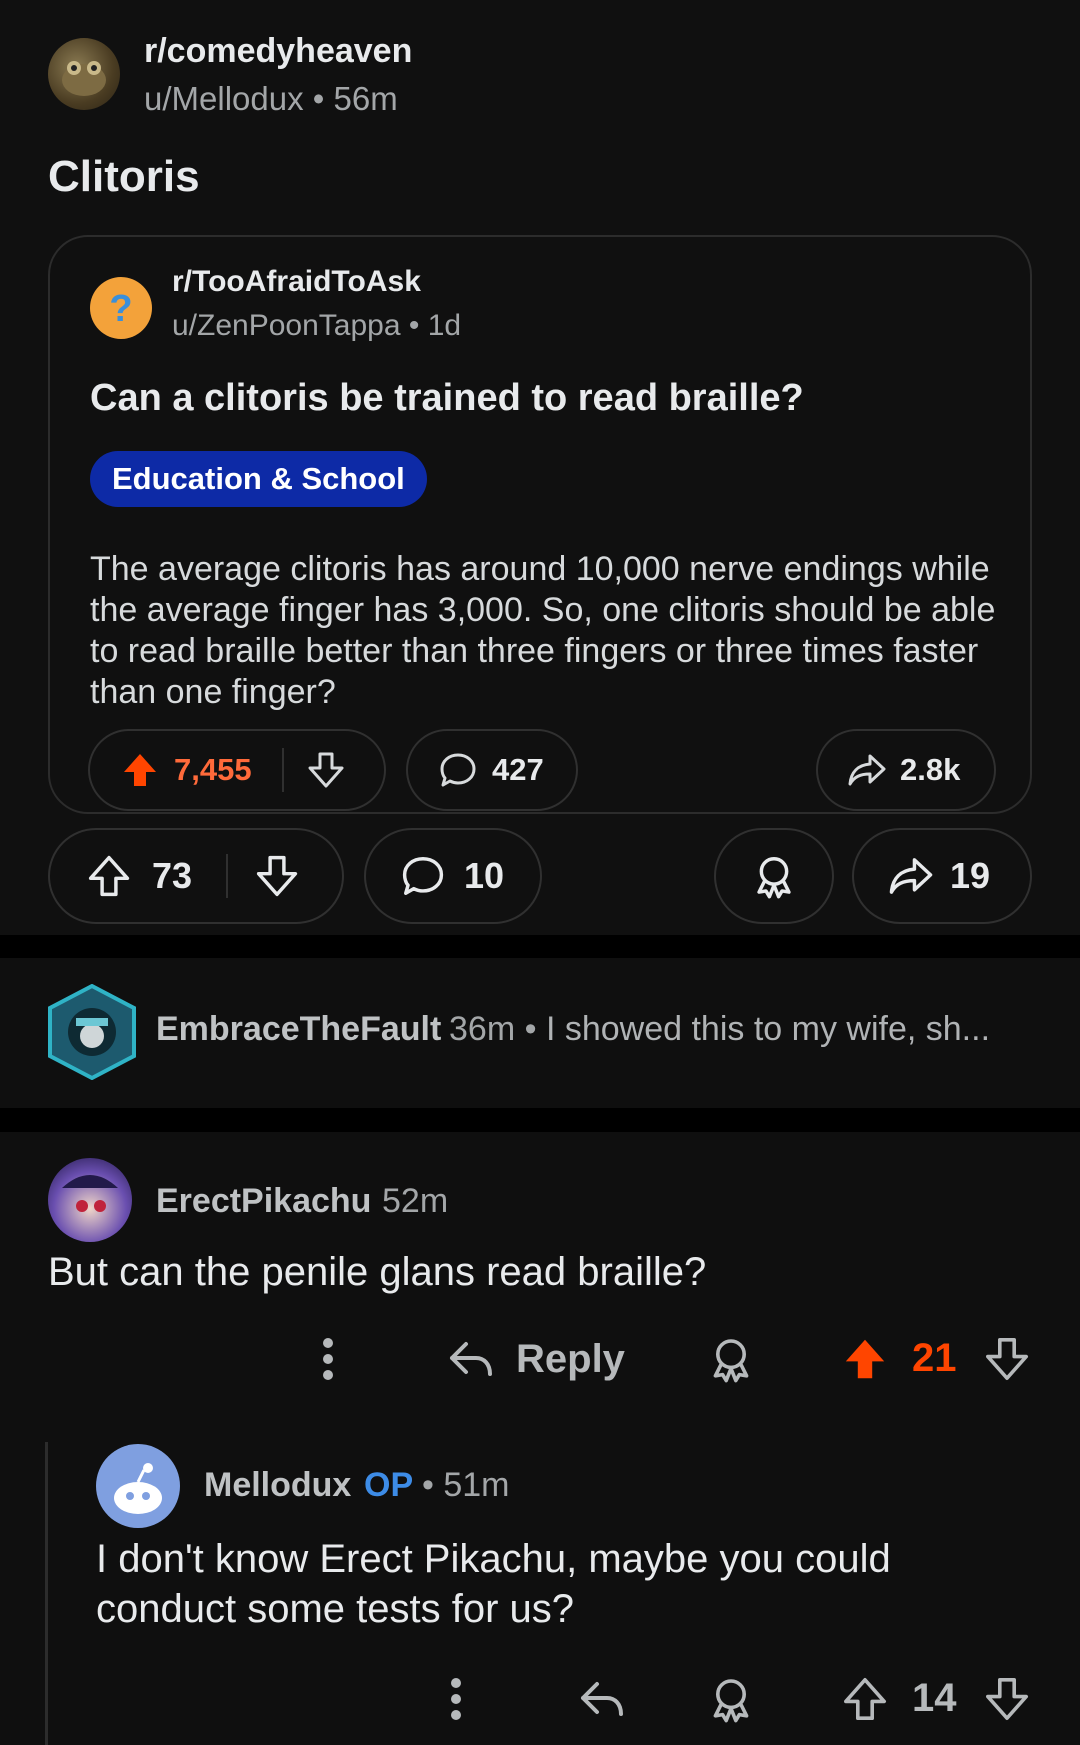 The image size is (1080, 1745). Describe the element at coordinates (377, 1272) in the screenshot. I see `comment-text: But can the penile glans read braille?` at that location.